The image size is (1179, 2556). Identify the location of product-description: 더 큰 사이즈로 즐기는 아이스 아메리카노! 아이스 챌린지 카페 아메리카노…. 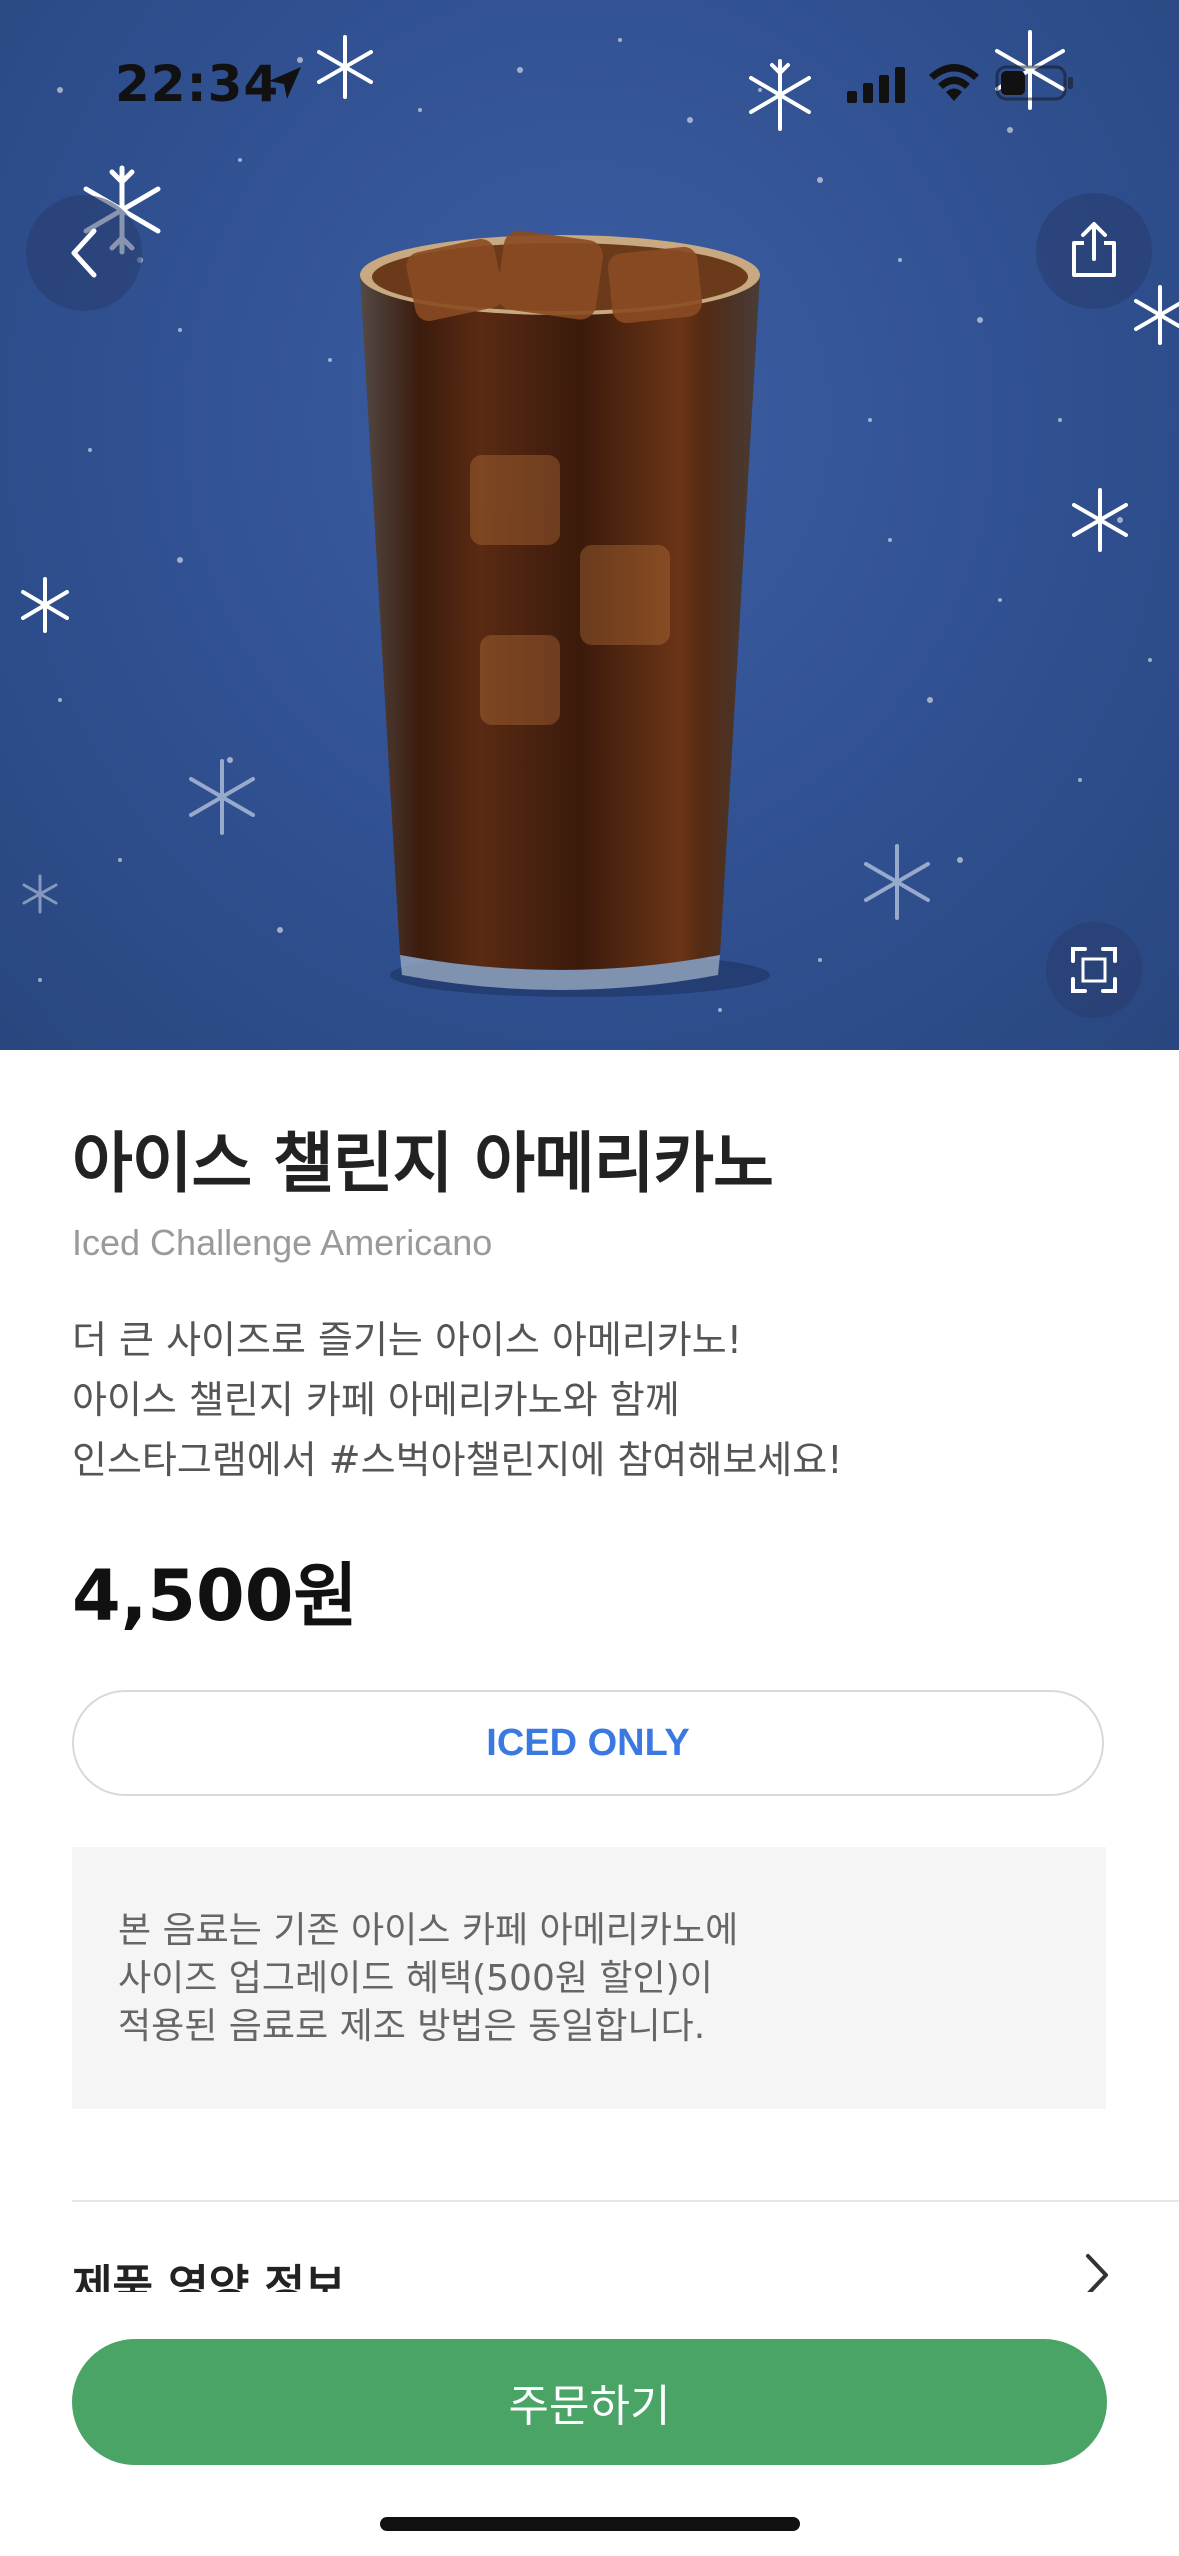
(572, 1400).